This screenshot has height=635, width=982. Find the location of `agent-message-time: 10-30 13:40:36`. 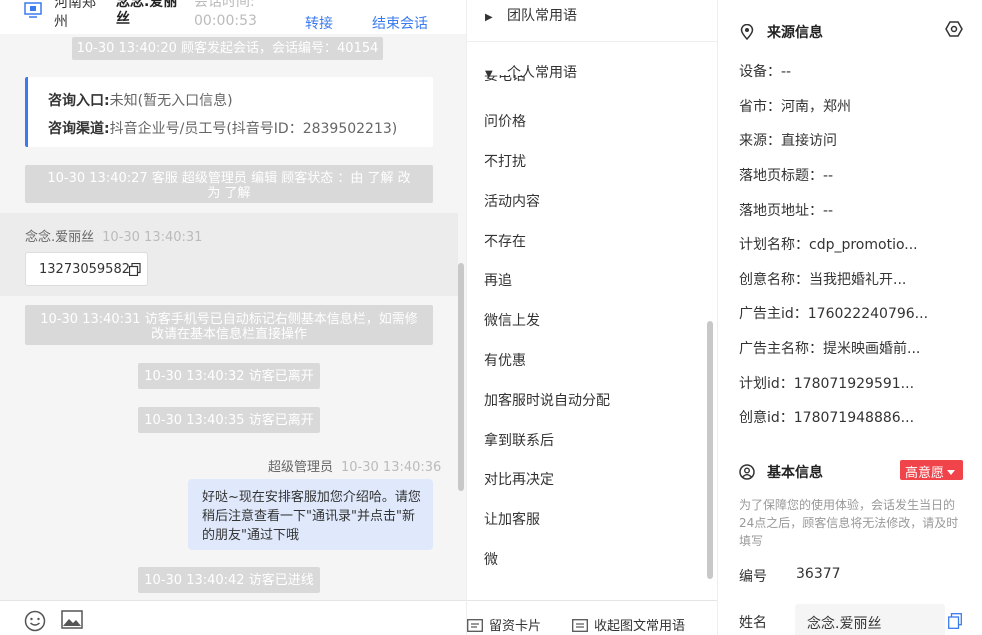

agent-message-time: 10-30 13:40:36 is located at coordinates (391, 467).